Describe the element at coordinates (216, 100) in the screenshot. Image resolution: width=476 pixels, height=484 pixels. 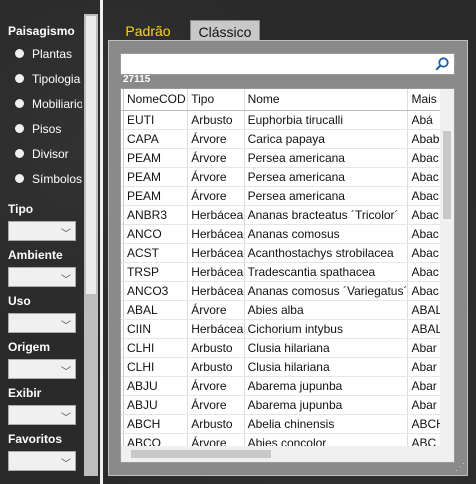
I see `column-header-tipo: Tipo` at that location.